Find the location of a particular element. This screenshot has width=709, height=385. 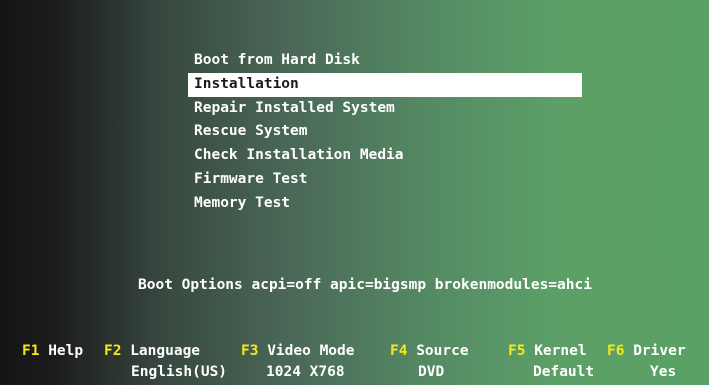

f4-source-key: F4 Source is located at coordinates (429, 351).